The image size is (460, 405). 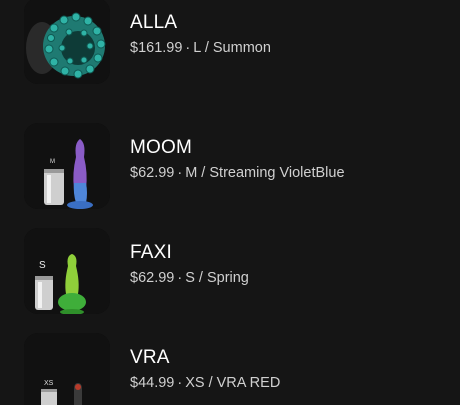 I want to click on product-meta: $62.99 · M / Streaming VioletBlue, so click(x=237, y=173).